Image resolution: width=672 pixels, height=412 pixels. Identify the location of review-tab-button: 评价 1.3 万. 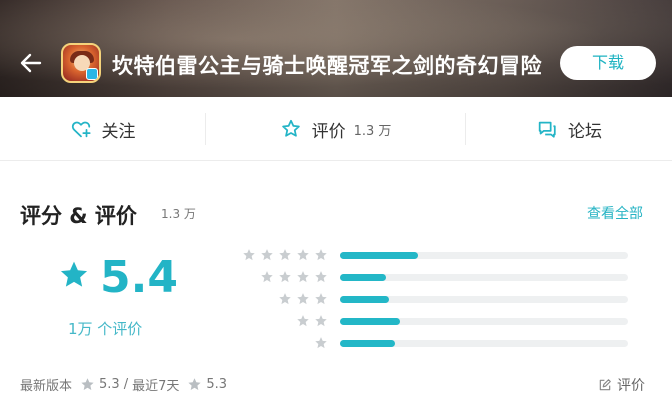
(335, 129).